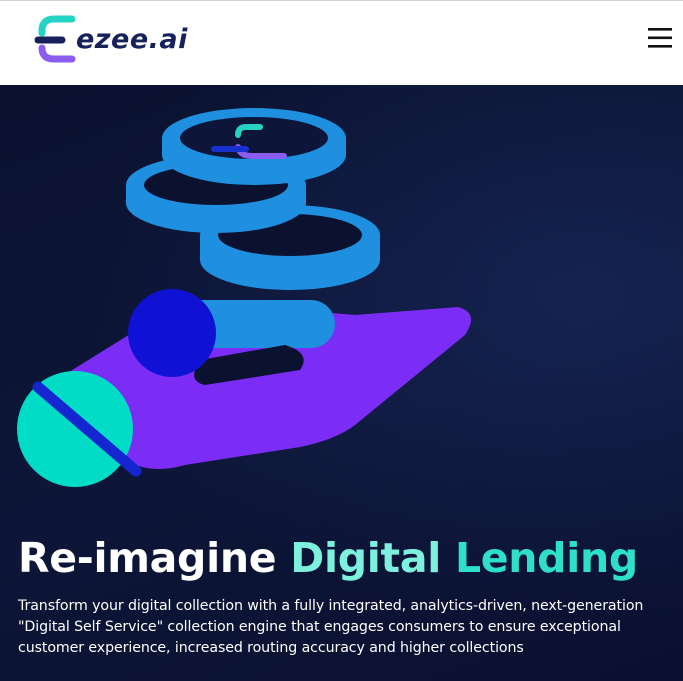 This screenshot has height=681, width=683. Describe the element at coordinates (546, 558) in the screenshot. I see `headline-accent-lending: Lending` at that location.